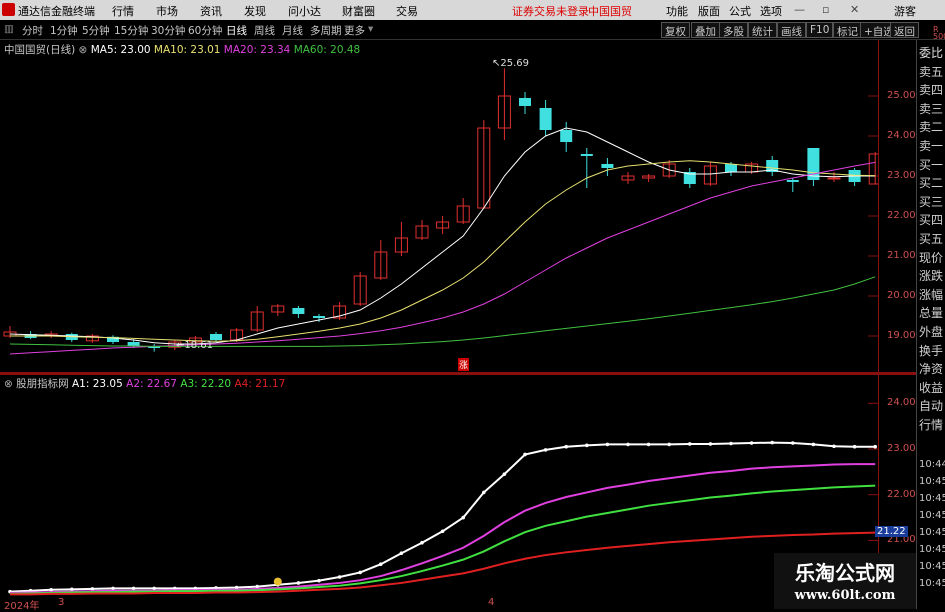  I want to click on menu-hangqing: 行情, so click(123, 11).